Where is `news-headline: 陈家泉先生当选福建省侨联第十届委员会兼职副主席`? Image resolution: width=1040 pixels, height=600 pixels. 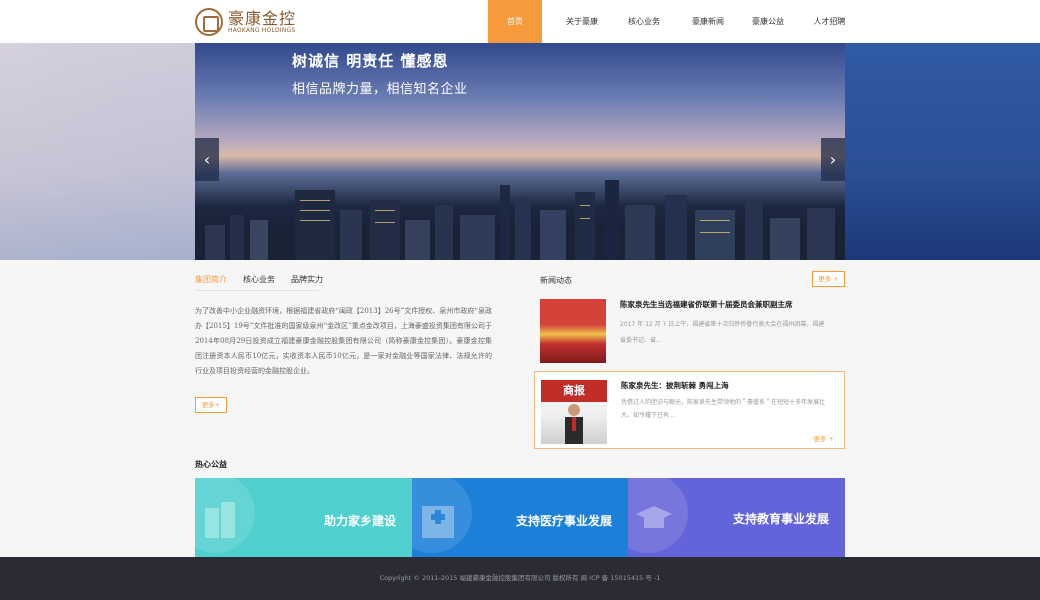 news-headline: 陈家泉先生当选福建省侨联第十届委员会兼职副主席 is located at coordinates (706, 304).